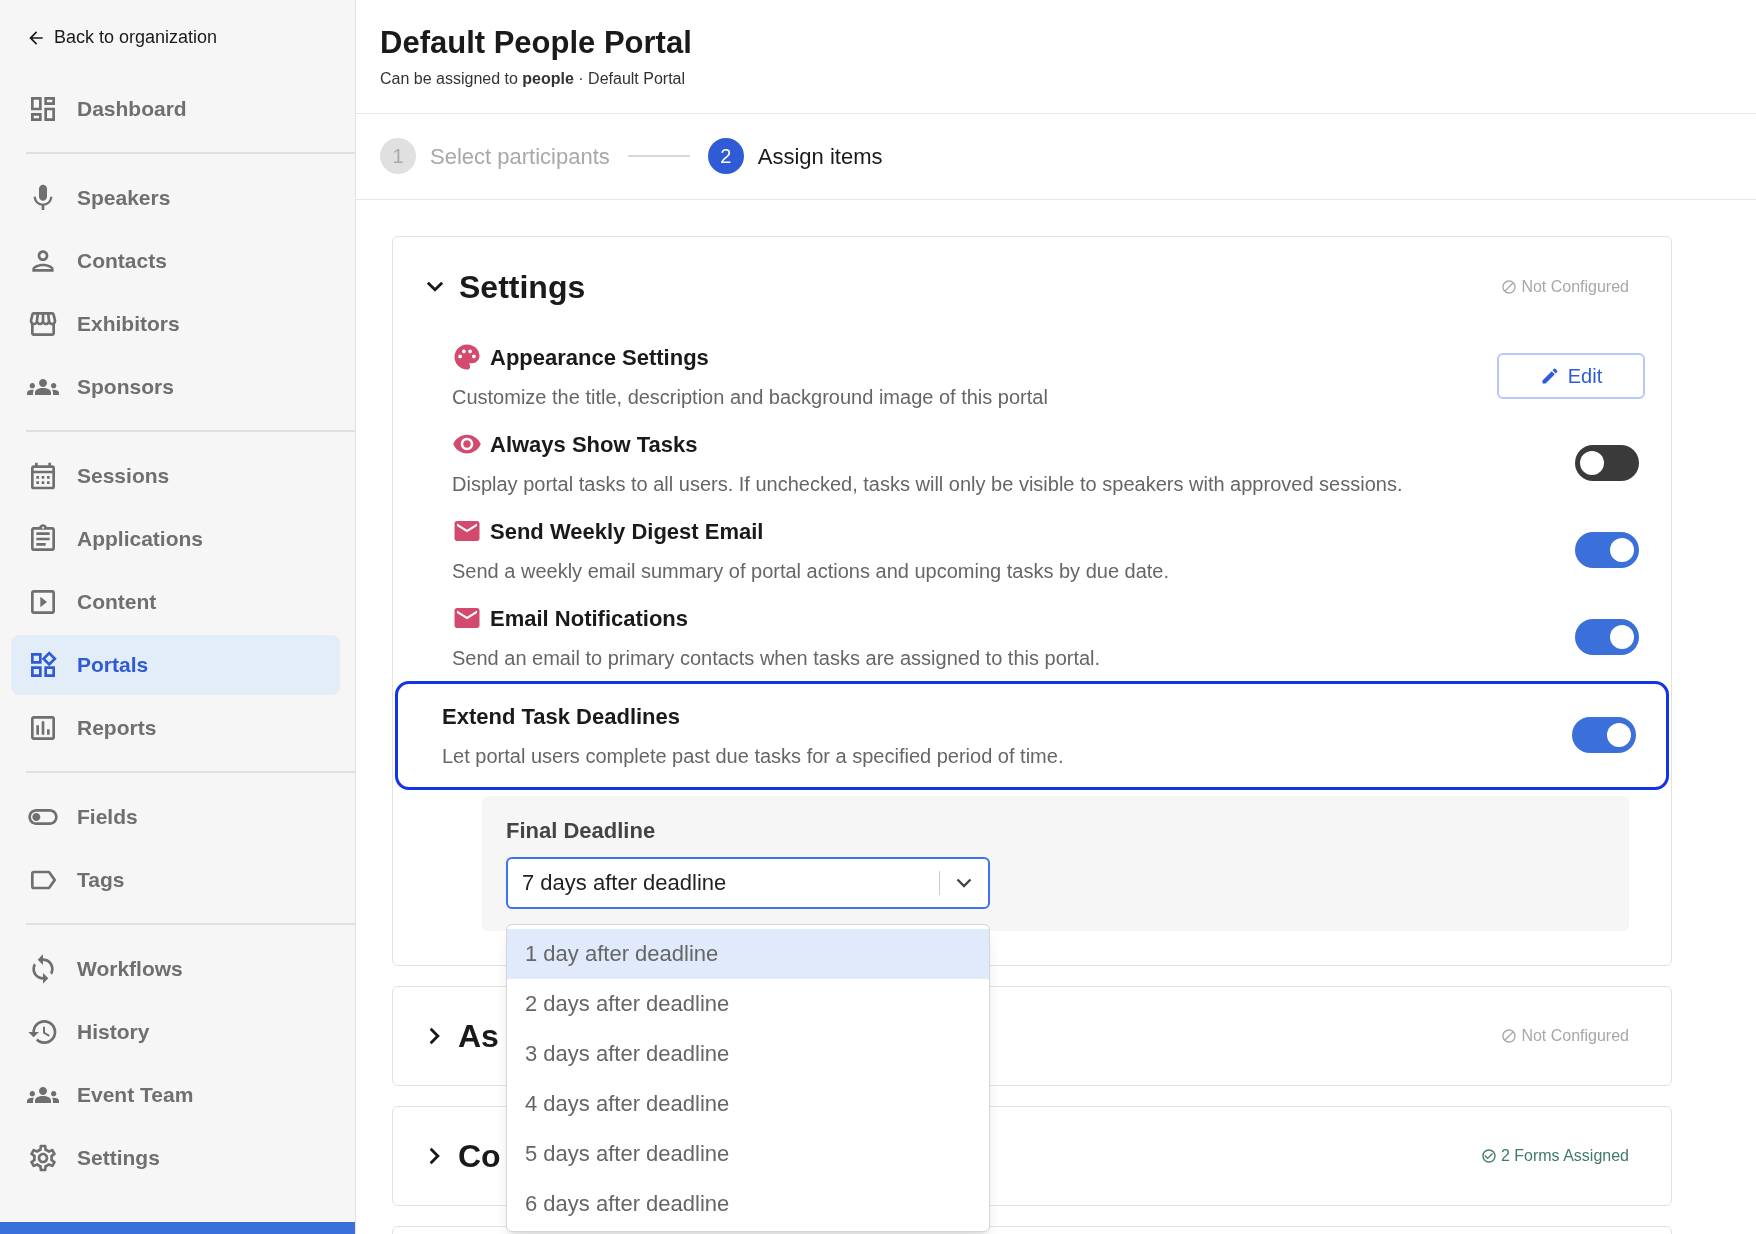 Image resolution: width=1756 pixels, height=1234 pixels. Describe the element at coordinates (175, 475) in the screenshot. I see `sidebar-item: Sessions` at that location.